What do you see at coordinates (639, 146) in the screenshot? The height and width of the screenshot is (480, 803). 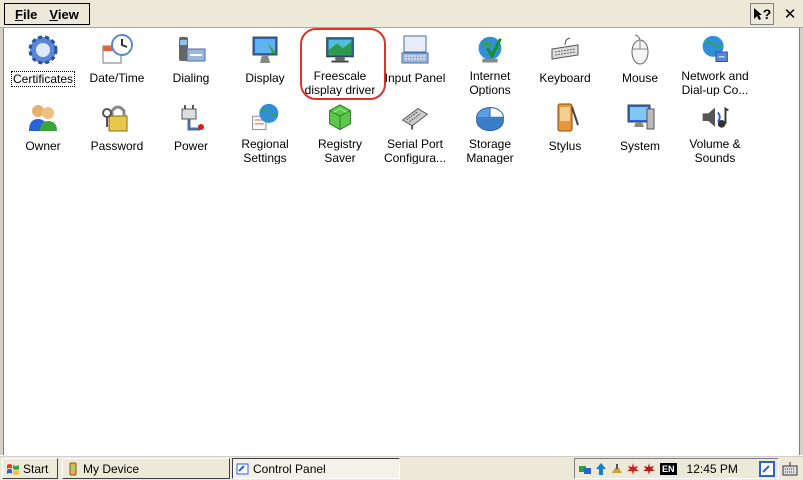 I see `cpl-item-label: System` at bounding box center [639, 146].